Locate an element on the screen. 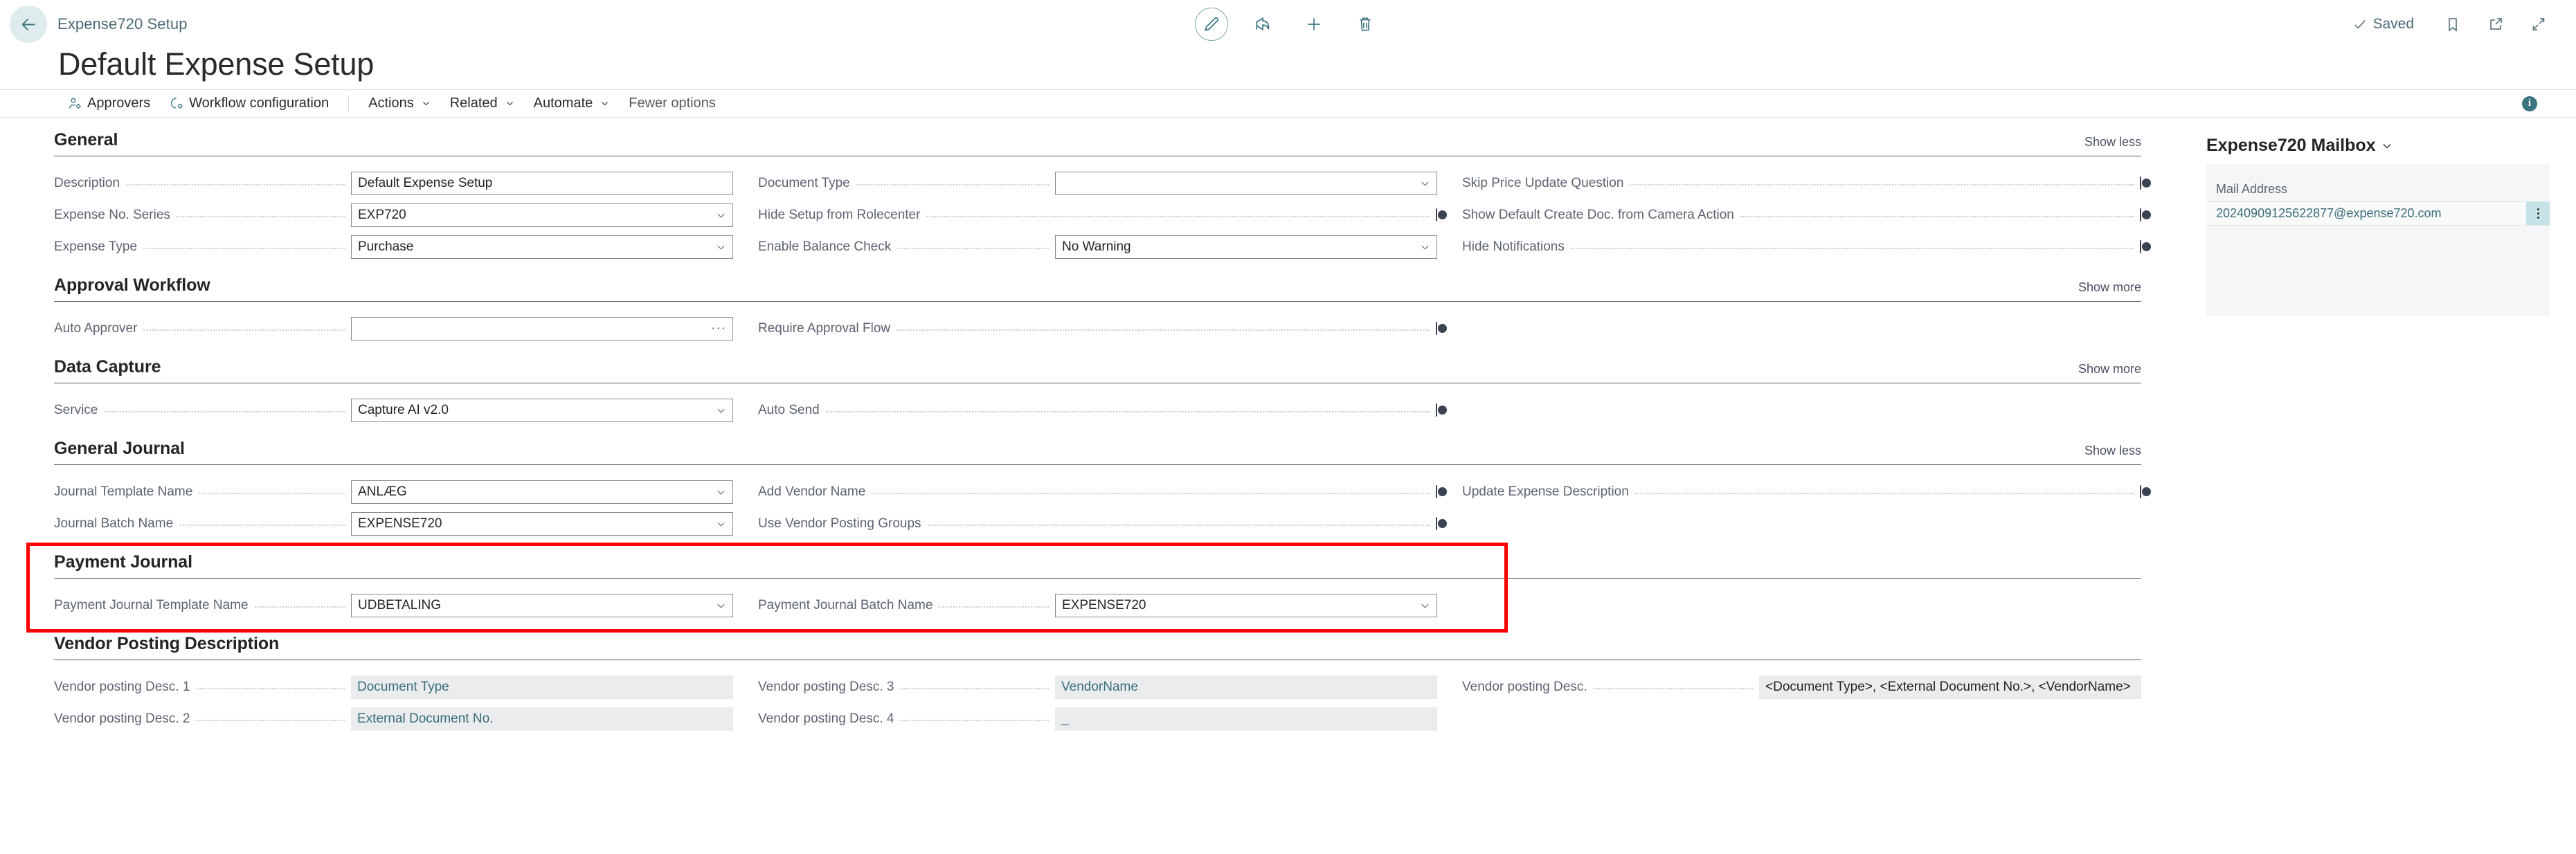 This screenshot has height=854, width=2576. trash-icon is located at coordinates (1365, 24).